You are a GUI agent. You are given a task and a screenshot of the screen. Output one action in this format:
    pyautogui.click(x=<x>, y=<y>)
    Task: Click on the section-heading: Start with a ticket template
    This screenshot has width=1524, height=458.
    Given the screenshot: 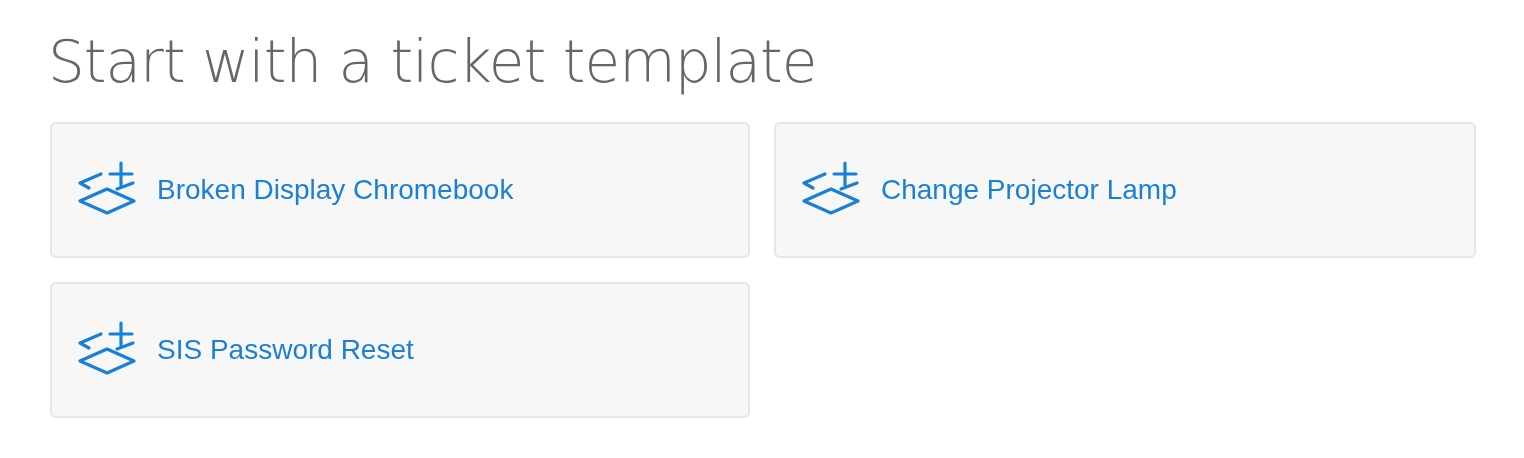 What is the action you would take?
    pyautogui.click(x=433, y=62)
    